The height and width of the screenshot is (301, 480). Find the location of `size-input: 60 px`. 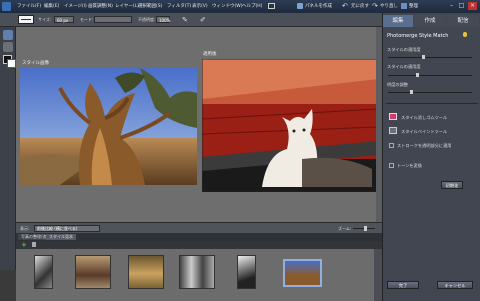

size-input: 60 px is located at coordinates (64, 19).